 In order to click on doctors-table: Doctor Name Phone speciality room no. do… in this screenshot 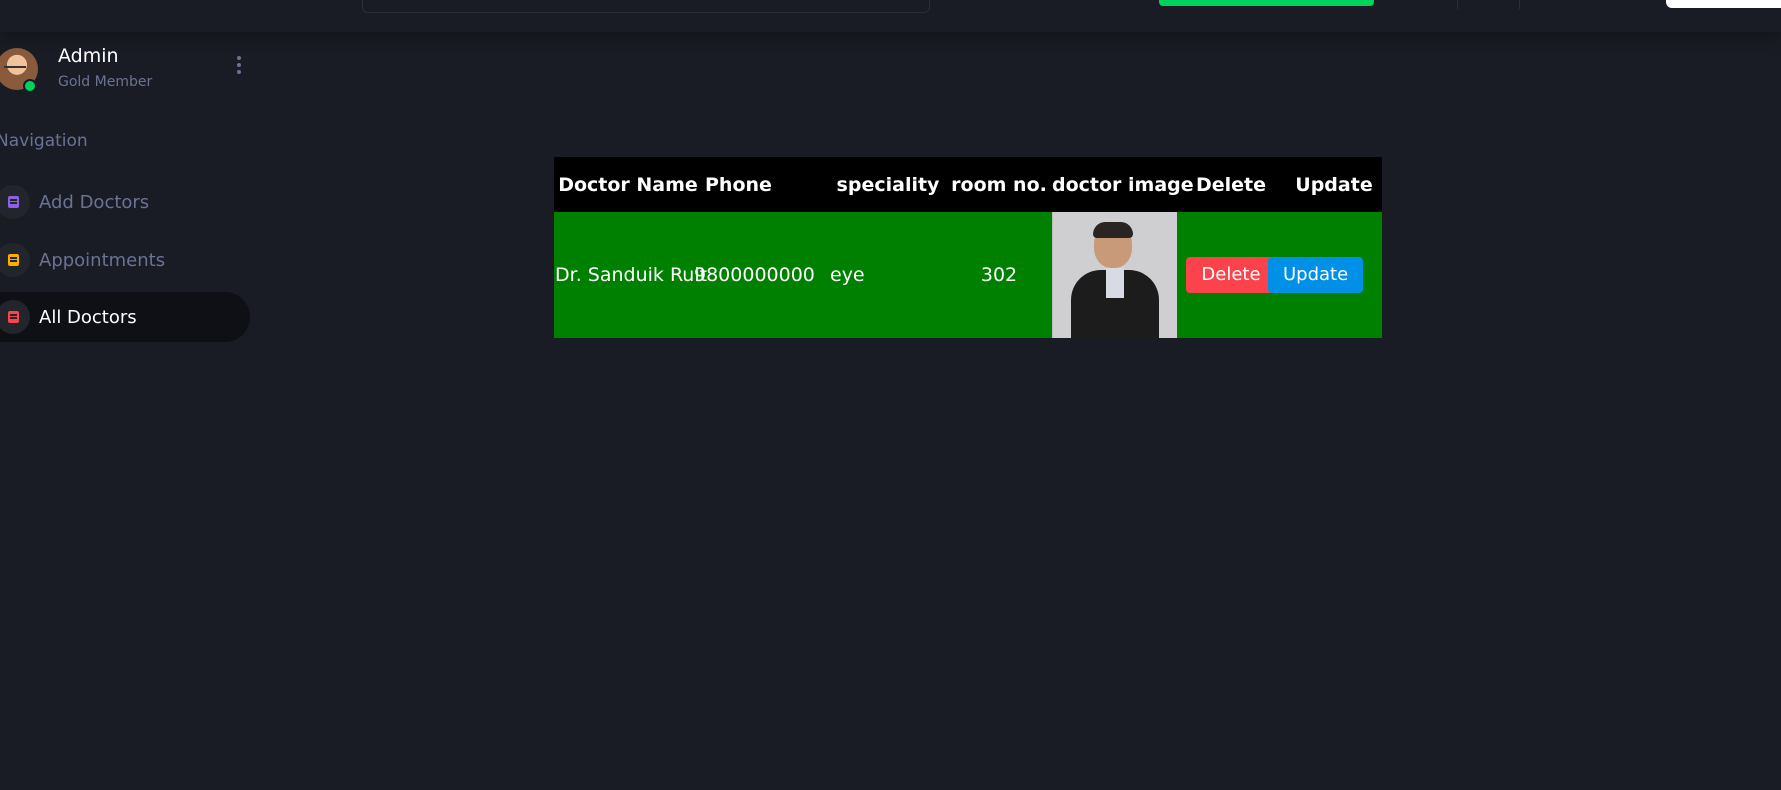, I will do `click(968, 247)`.